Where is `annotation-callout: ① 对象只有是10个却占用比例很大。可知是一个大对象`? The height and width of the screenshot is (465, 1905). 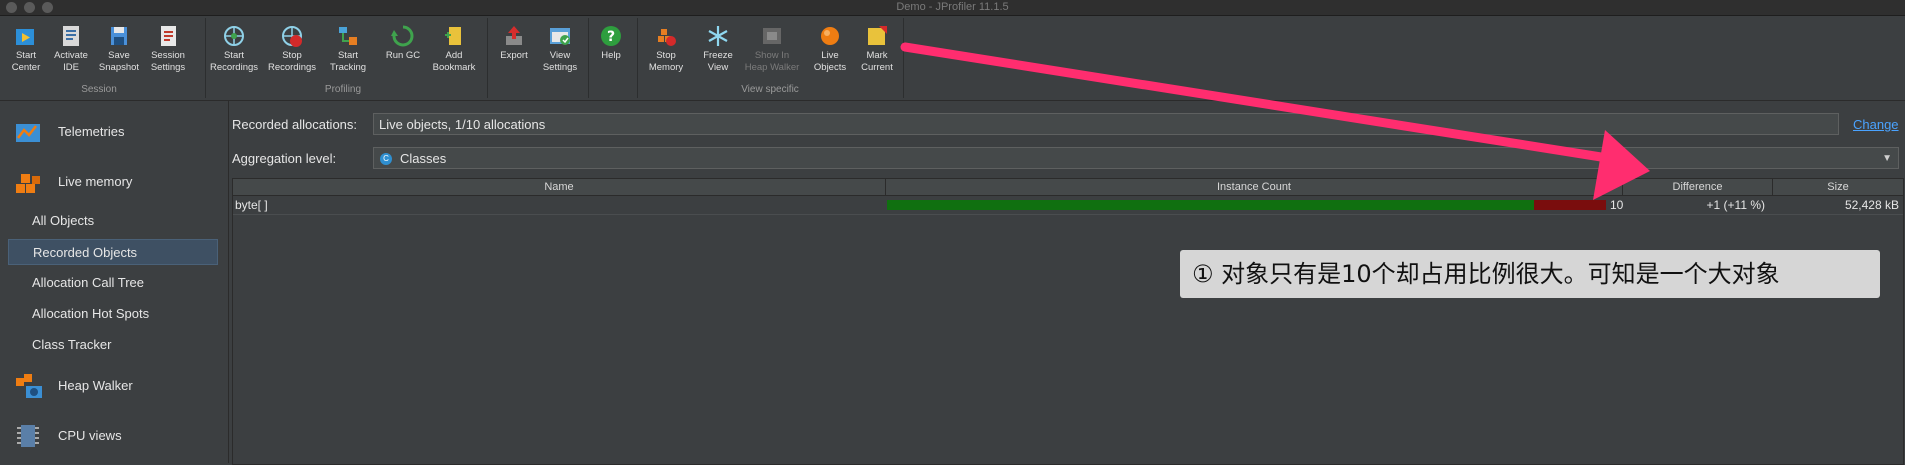
annotation-callout: ① 对象只有是10个却占用比例很大。可知是一个大对象 is located at coordinates (1530, 274).